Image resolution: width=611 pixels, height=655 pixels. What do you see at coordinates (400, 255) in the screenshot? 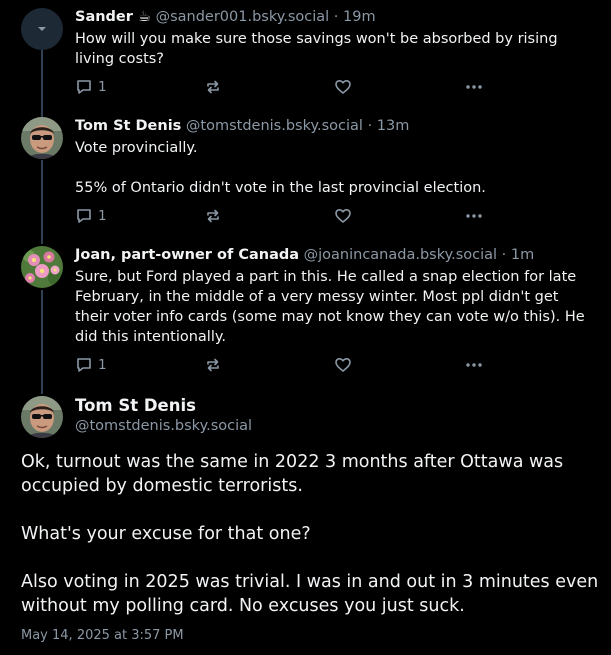
I see `author-handle: @joanincanada.bsky.social` at bounding box center [400, 255].